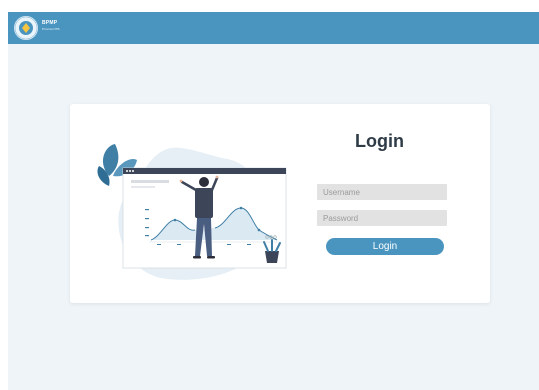  Describe the element at coordinates (50, 23) in the screenshot. I see `brand-title: BPMP` at that location.